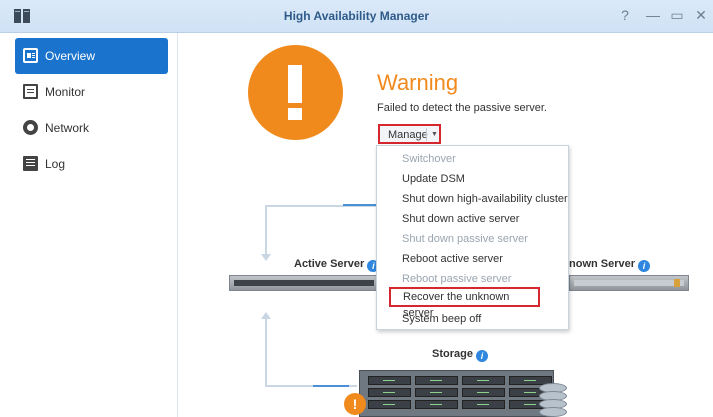  What do you see at coordinates (355, 404) in the screenshot?
I see `warning-badge-icon: !` at bounding box center [355, 404].